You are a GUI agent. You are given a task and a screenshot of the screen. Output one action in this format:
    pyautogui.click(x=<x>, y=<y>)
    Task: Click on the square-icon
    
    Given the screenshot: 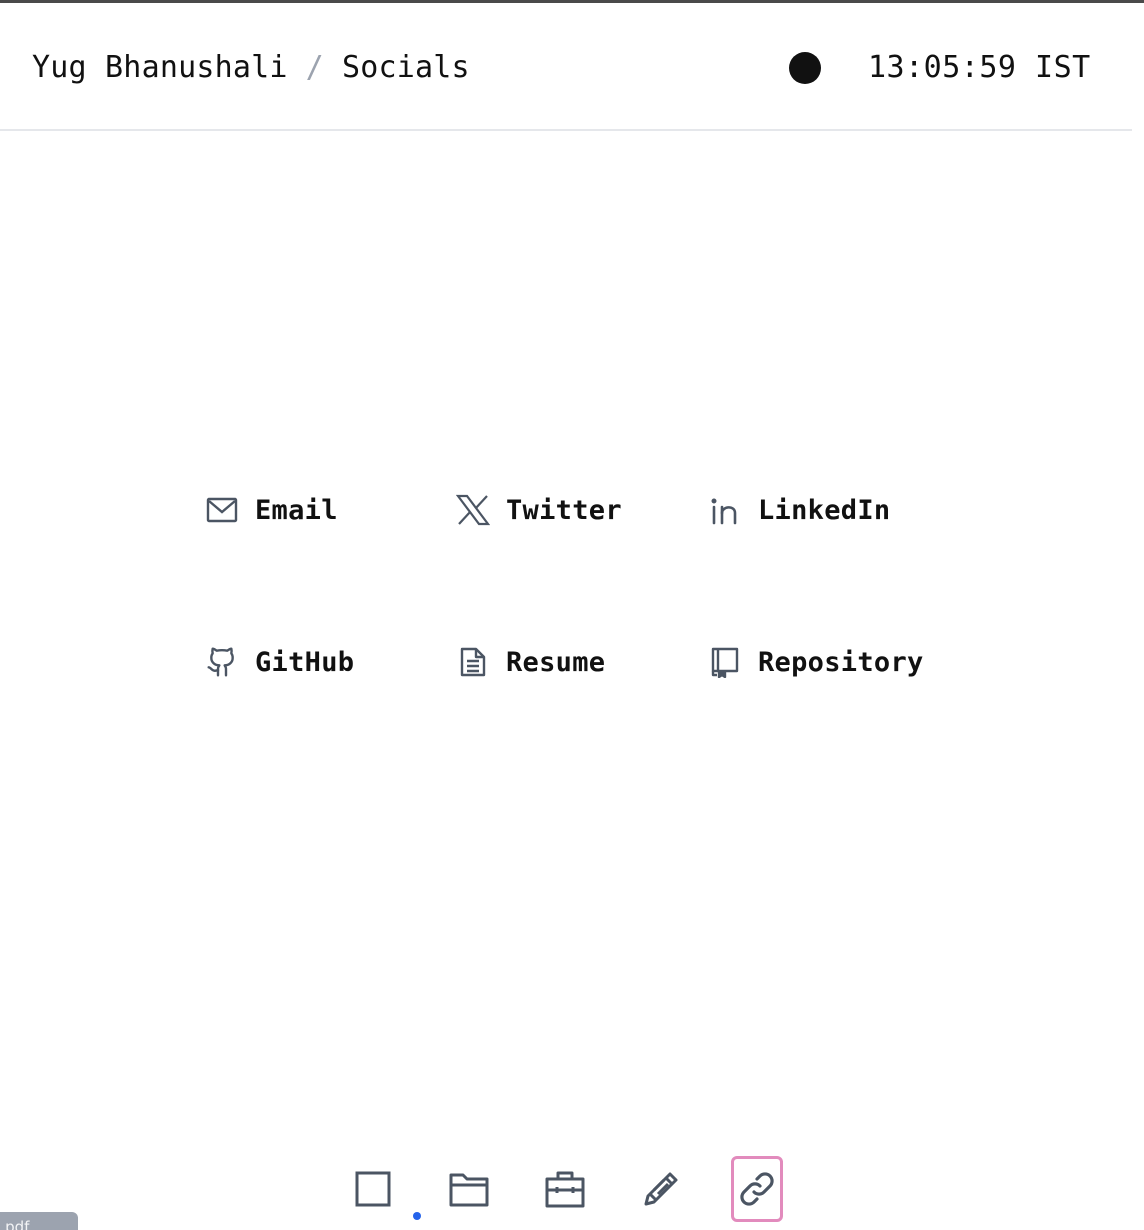 What is the action you would take?
    pyautogui.click(x=373, y=1189)
    